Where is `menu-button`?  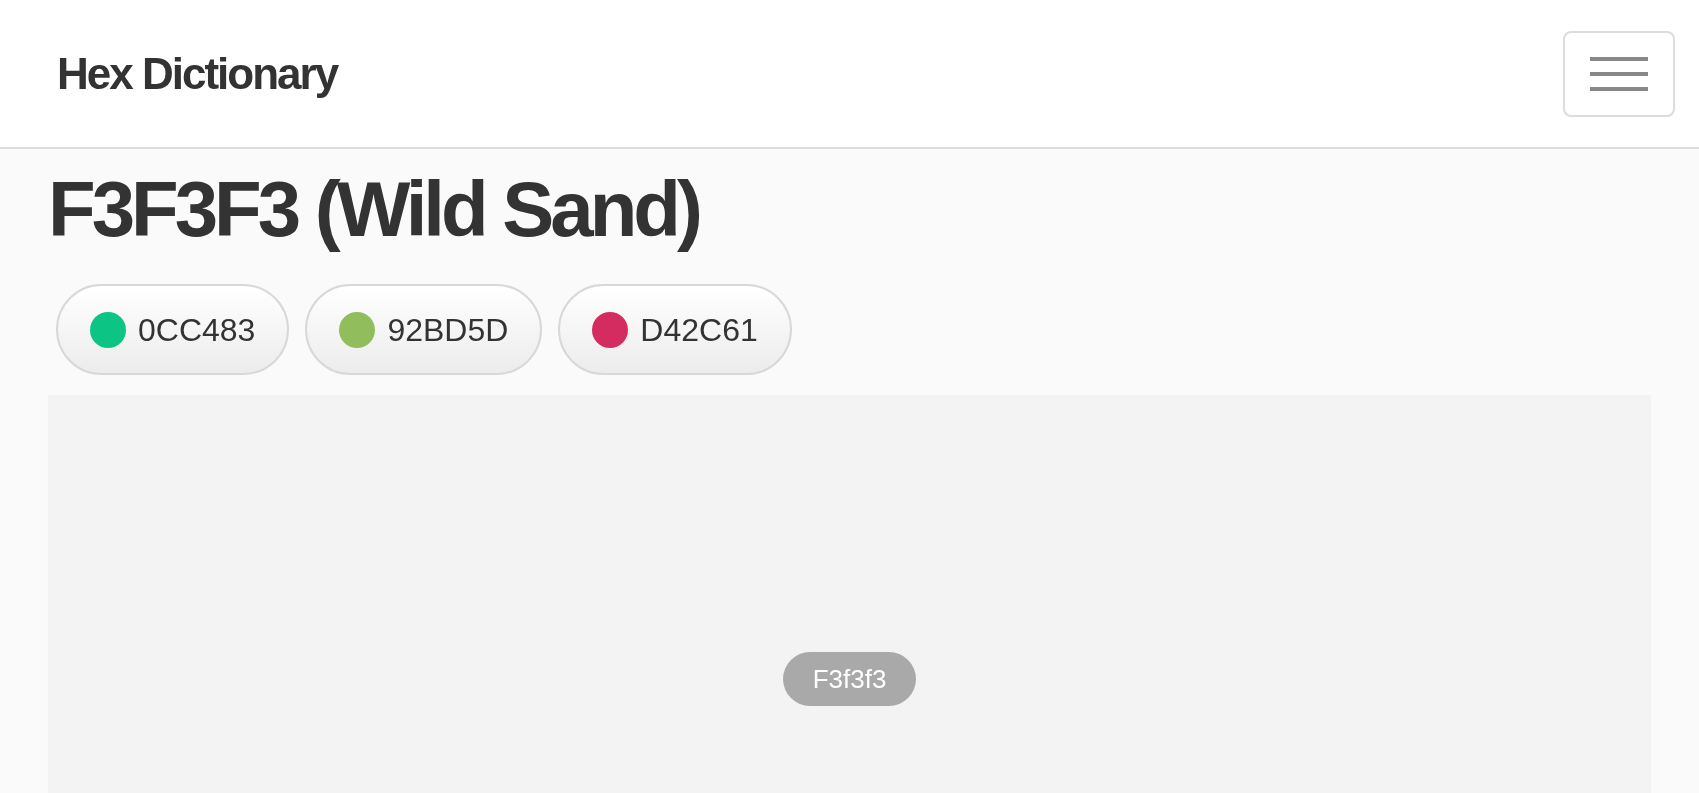 menu-button is located at coordinates (1619, 73).